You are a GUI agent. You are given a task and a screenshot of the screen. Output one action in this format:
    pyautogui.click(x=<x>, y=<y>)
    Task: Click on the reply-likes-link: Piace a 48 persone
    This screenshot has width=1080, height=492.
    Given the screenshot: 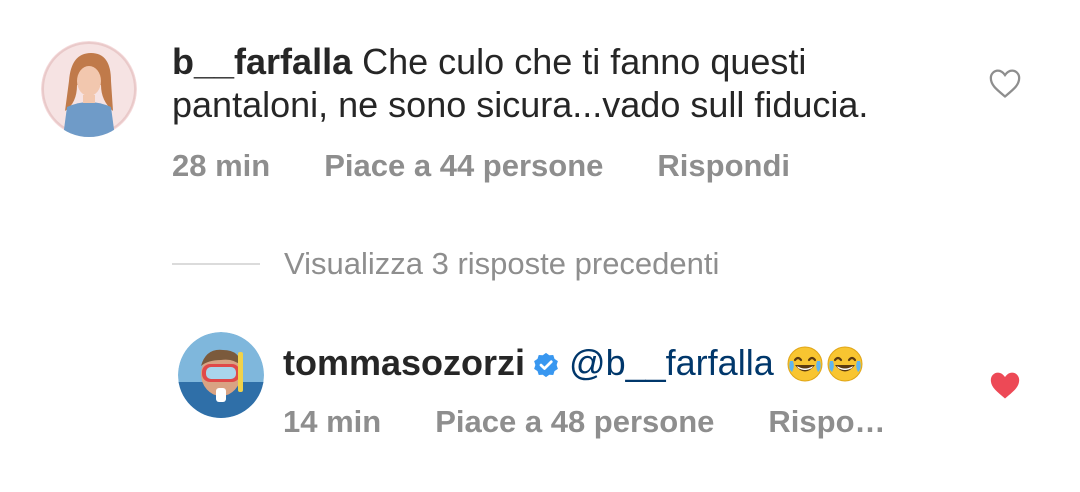 What is the action you would take?
    pyautogui.click(x=574, y=422)
    